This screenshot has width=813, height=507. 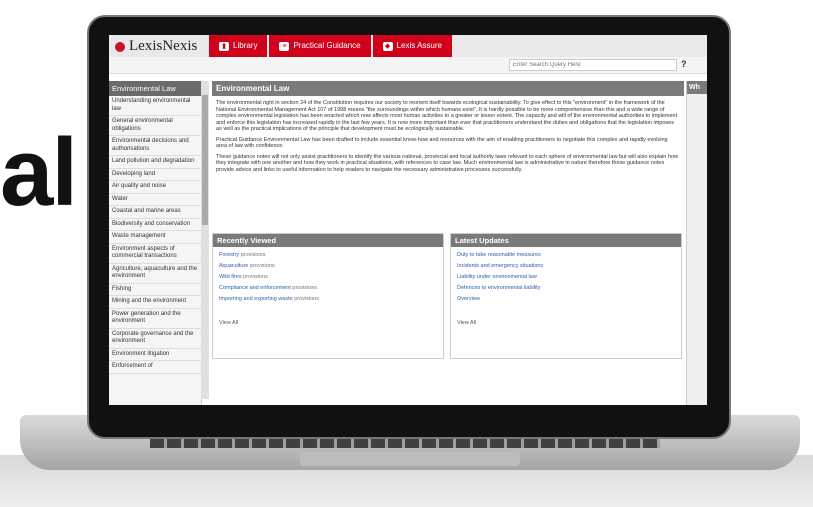 I want to click on recent-link: Importing and exporting waste provisions, so click(x=328, y=296).